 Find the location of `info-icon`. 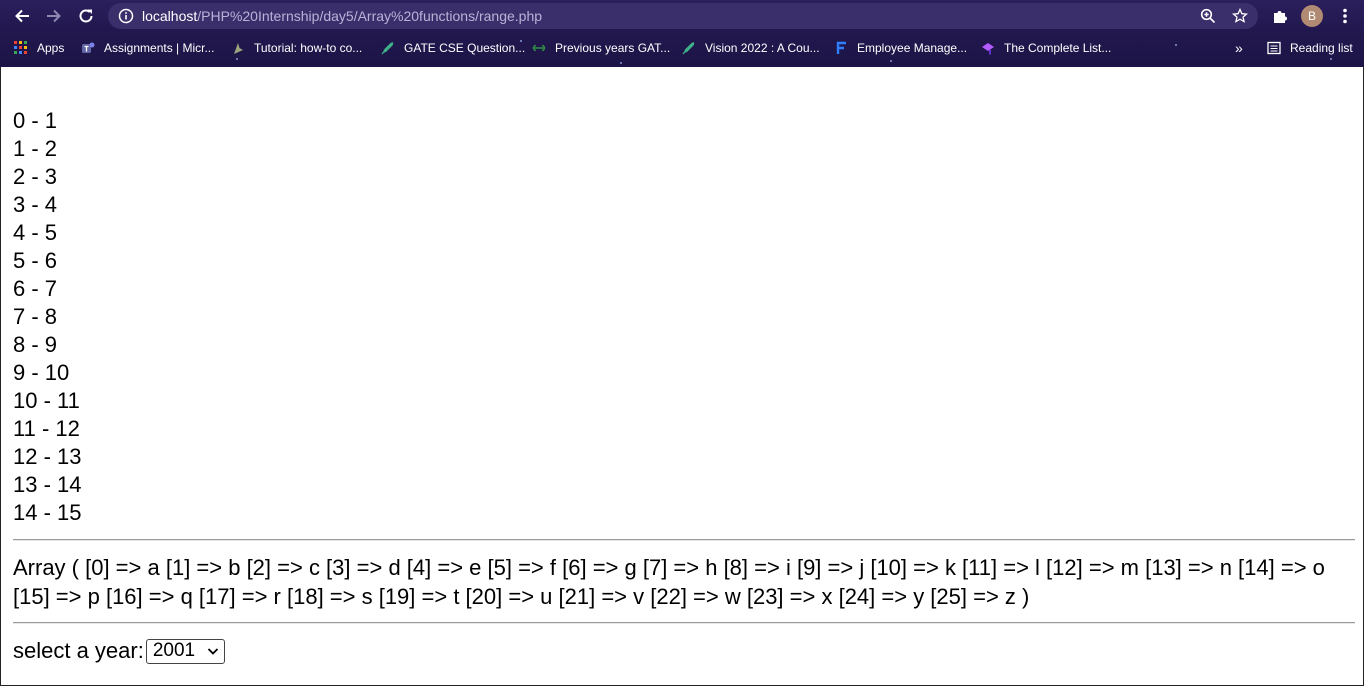

info-icon is located at coordinates (126, 16).